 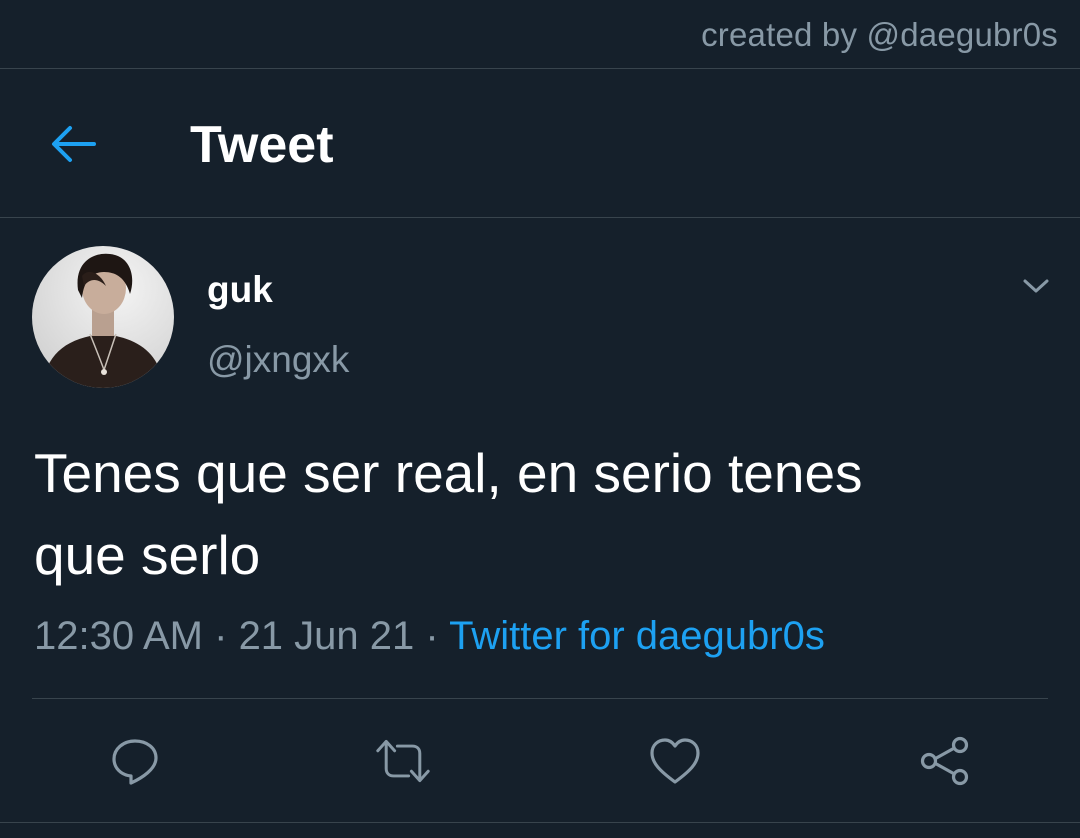 I want to click on credit-bar: created by @daegubr0s, so click(x=540, y=34).